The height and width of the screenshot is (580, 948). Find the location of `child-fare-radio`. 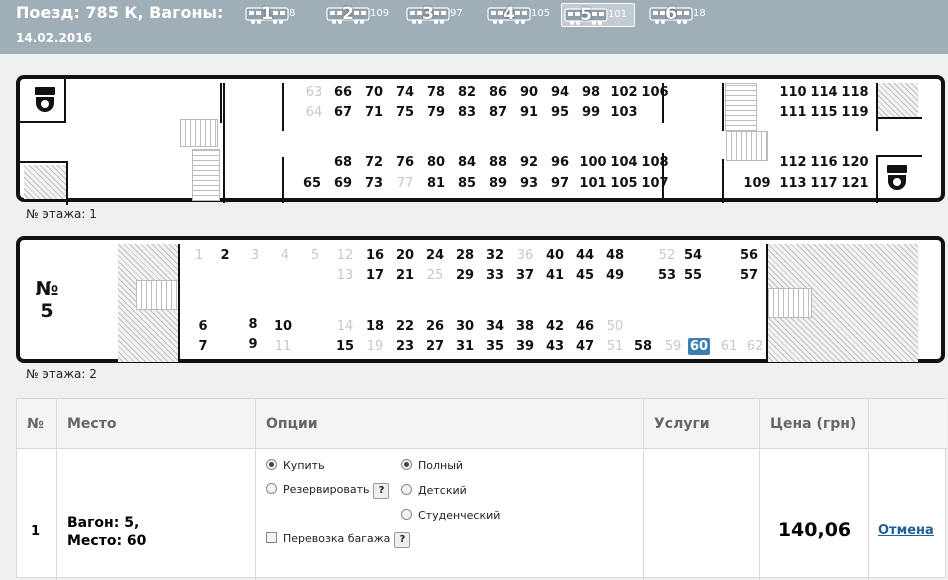

child-fare-radio is located at coordinates (406, 489).